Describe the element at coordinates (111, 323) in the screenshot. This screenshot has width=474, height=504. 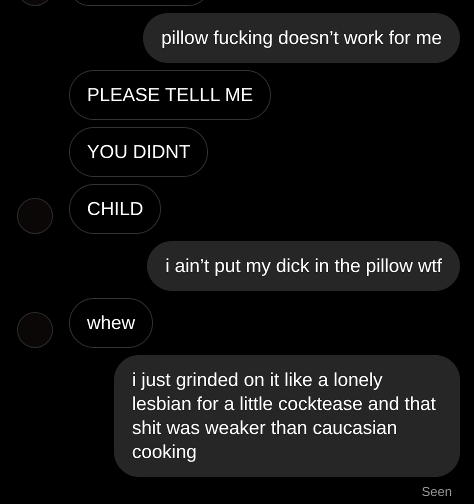
I see `message-bubble: whew` at that location.